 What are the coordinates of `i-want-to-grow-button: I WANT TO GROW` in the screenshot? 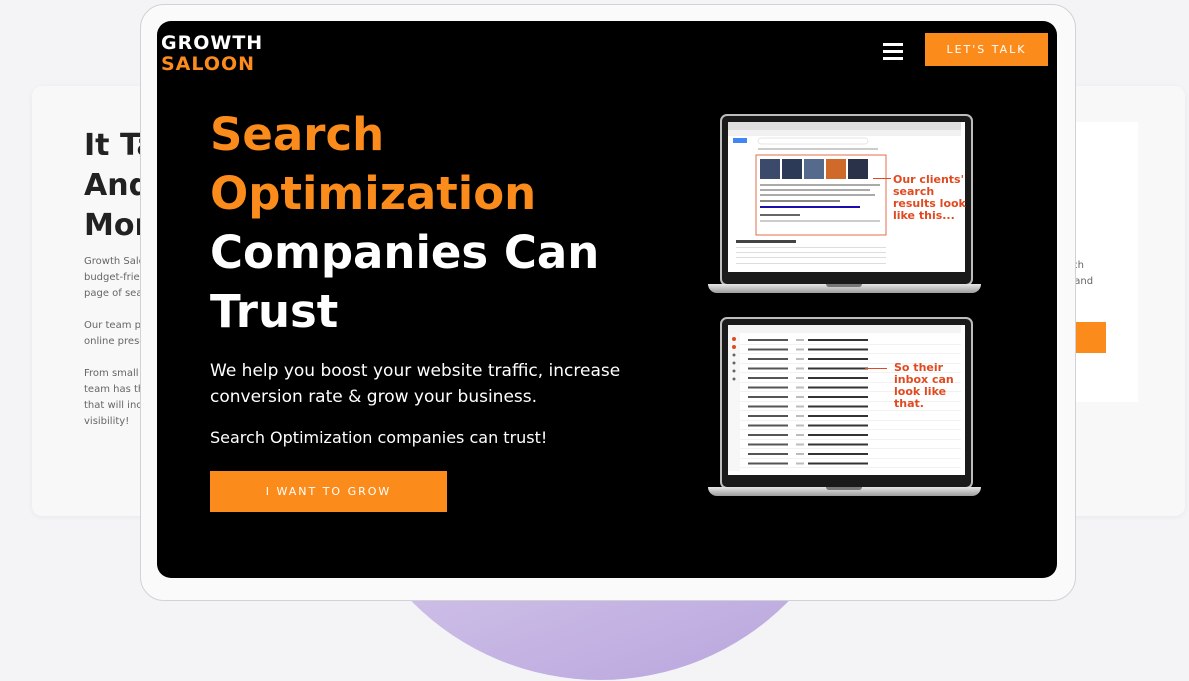 It's located at (328, 491).